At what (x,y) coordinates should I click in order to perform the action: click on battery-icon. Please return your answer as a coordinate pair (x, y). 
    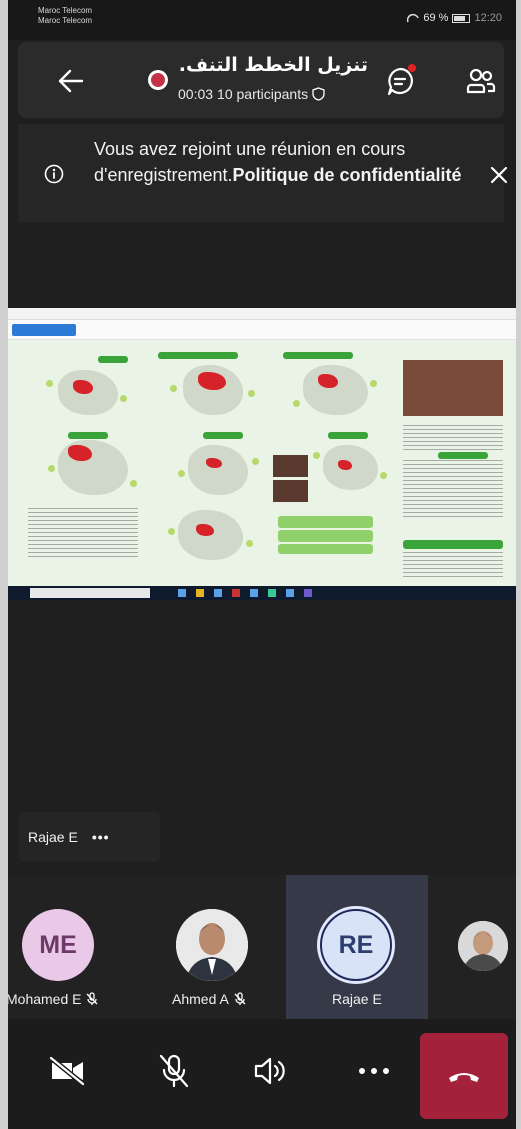
    Looking at the image, I should click on (461, 18).